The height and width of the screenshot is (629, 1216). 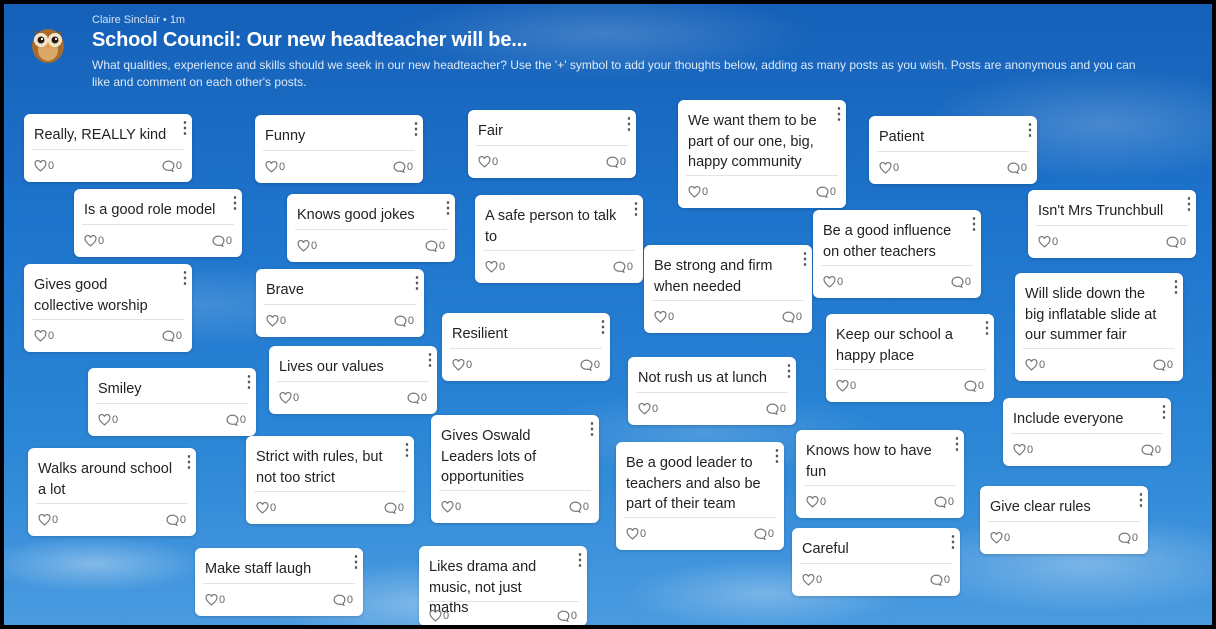 What do you see at coordinates (953, 150) in the screenshot?
I see `post-card: Patient ⋮ 0 0` at bounding box center [953, 150].